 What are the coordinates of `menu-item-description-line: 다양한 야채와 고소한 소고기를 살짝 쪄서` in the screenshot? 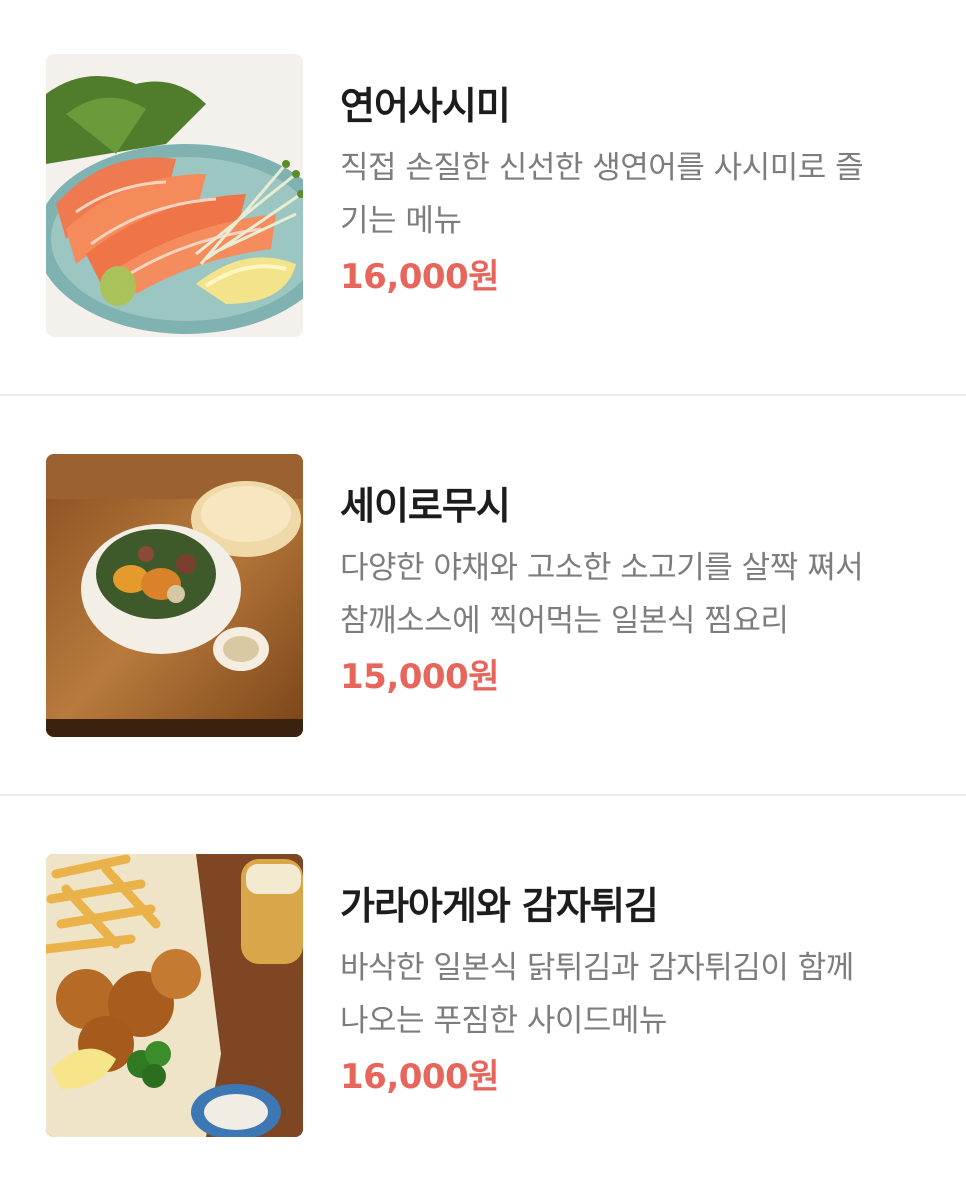 It's located at (602, 568).